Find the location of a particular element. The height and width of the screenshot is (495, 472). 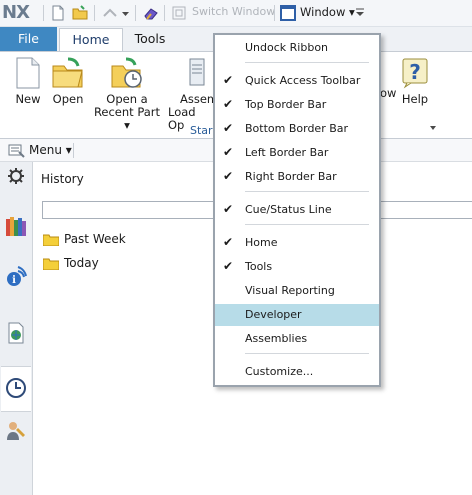

menu-item-top-border-bar: ✔ Top Border Bar is located at coordinates (297, 105).